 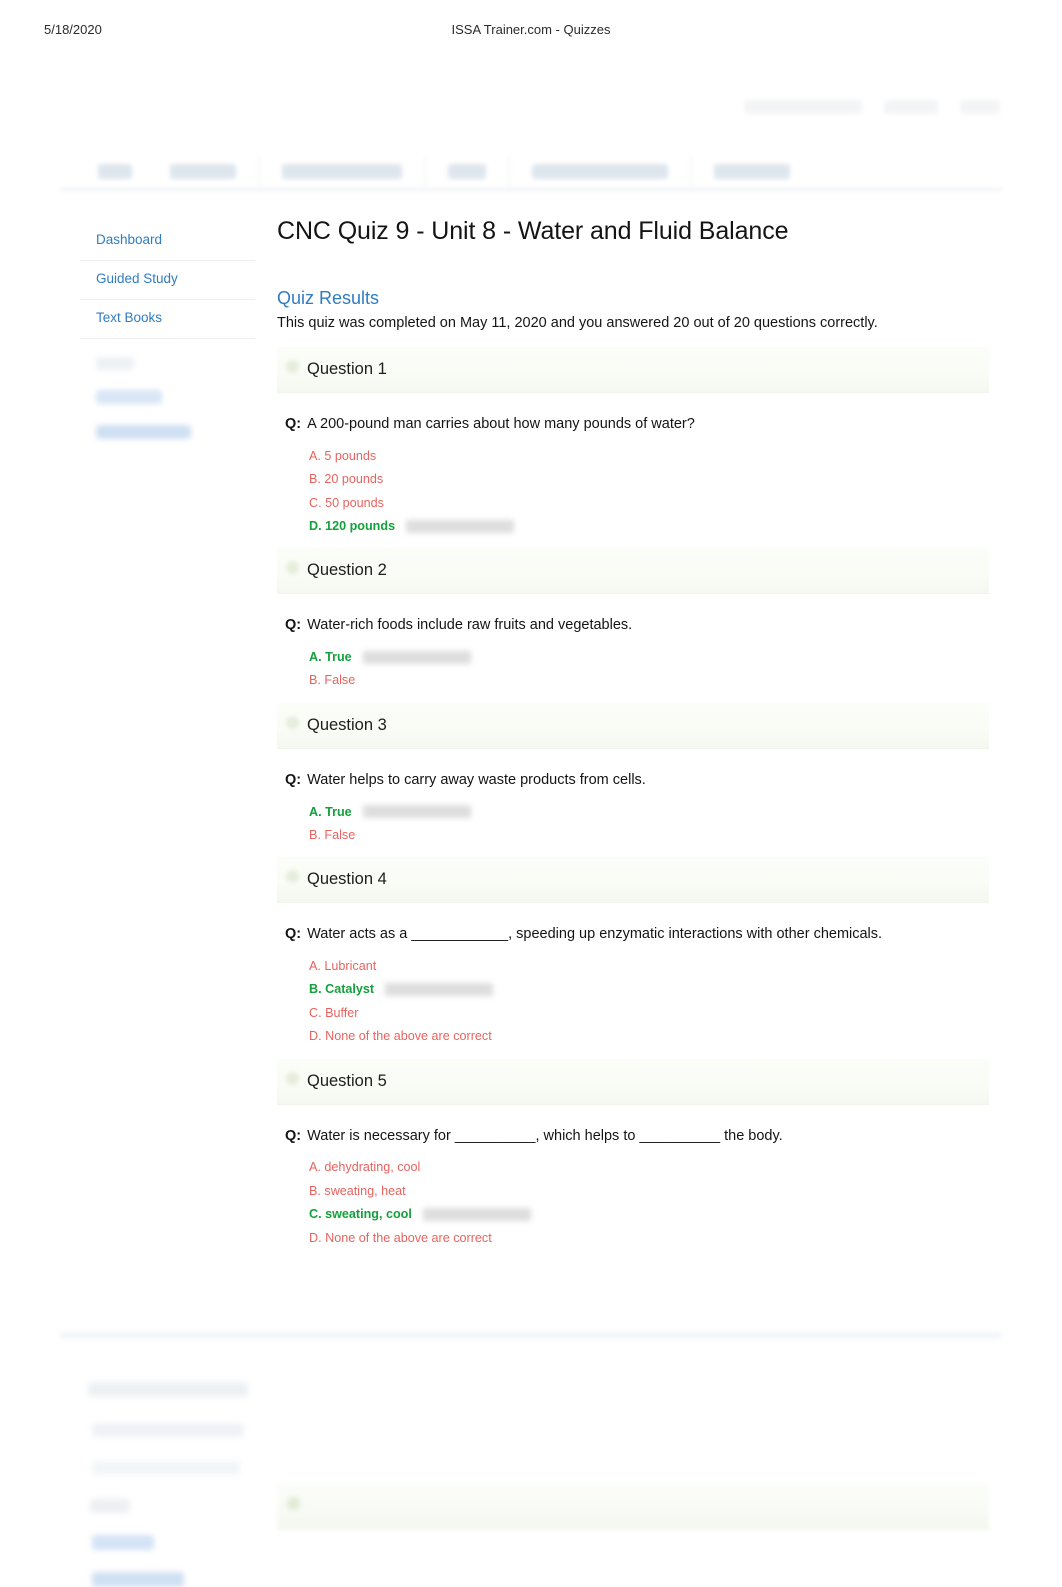 What do you see at coordinates (633, 725) in the screenshot?
I see `question-header: Question 3` at bounding box center [633, 725].